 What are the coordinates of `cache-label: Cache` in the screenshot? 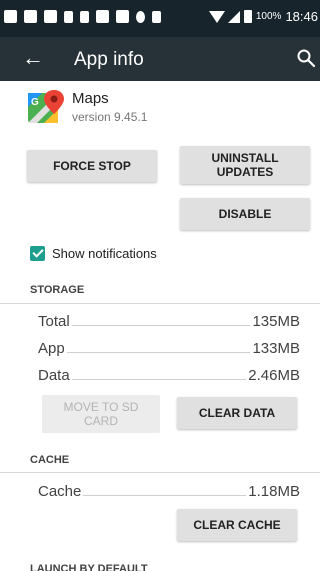 It's located at (60, 491).